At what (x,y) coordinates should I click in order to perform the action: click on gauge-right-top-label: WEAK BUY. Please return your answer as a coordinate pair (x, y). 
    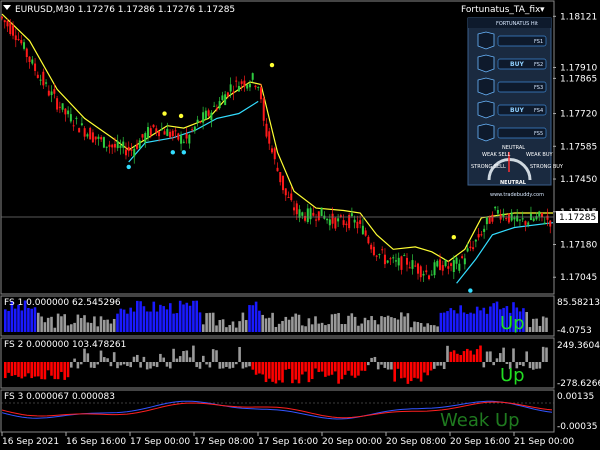
    Looking at the image, I should click on (539, 155).